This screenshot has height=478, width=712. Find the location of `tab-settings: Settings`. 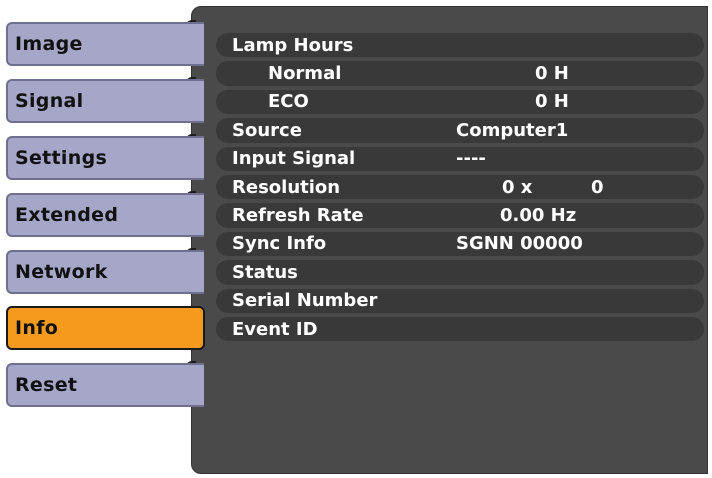

tab-settings: Settings is located at coordinates (105, 158).